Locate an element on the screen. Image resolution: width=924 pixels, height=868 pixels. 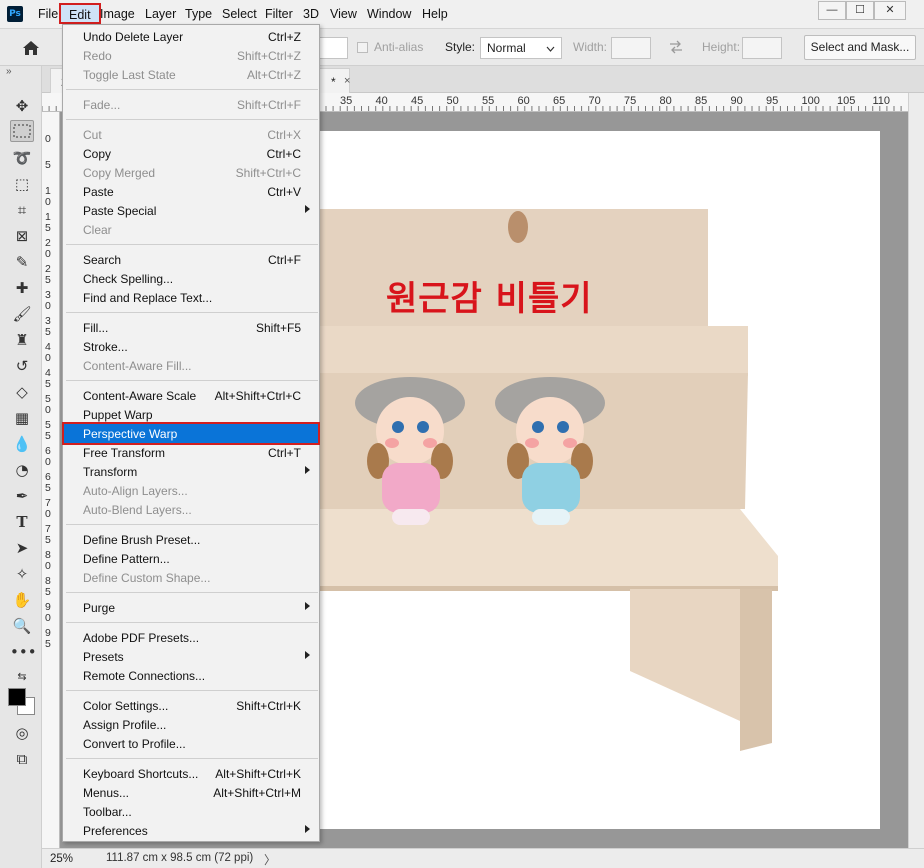
menu-edit: Edit is located at coordinates (80, 13).